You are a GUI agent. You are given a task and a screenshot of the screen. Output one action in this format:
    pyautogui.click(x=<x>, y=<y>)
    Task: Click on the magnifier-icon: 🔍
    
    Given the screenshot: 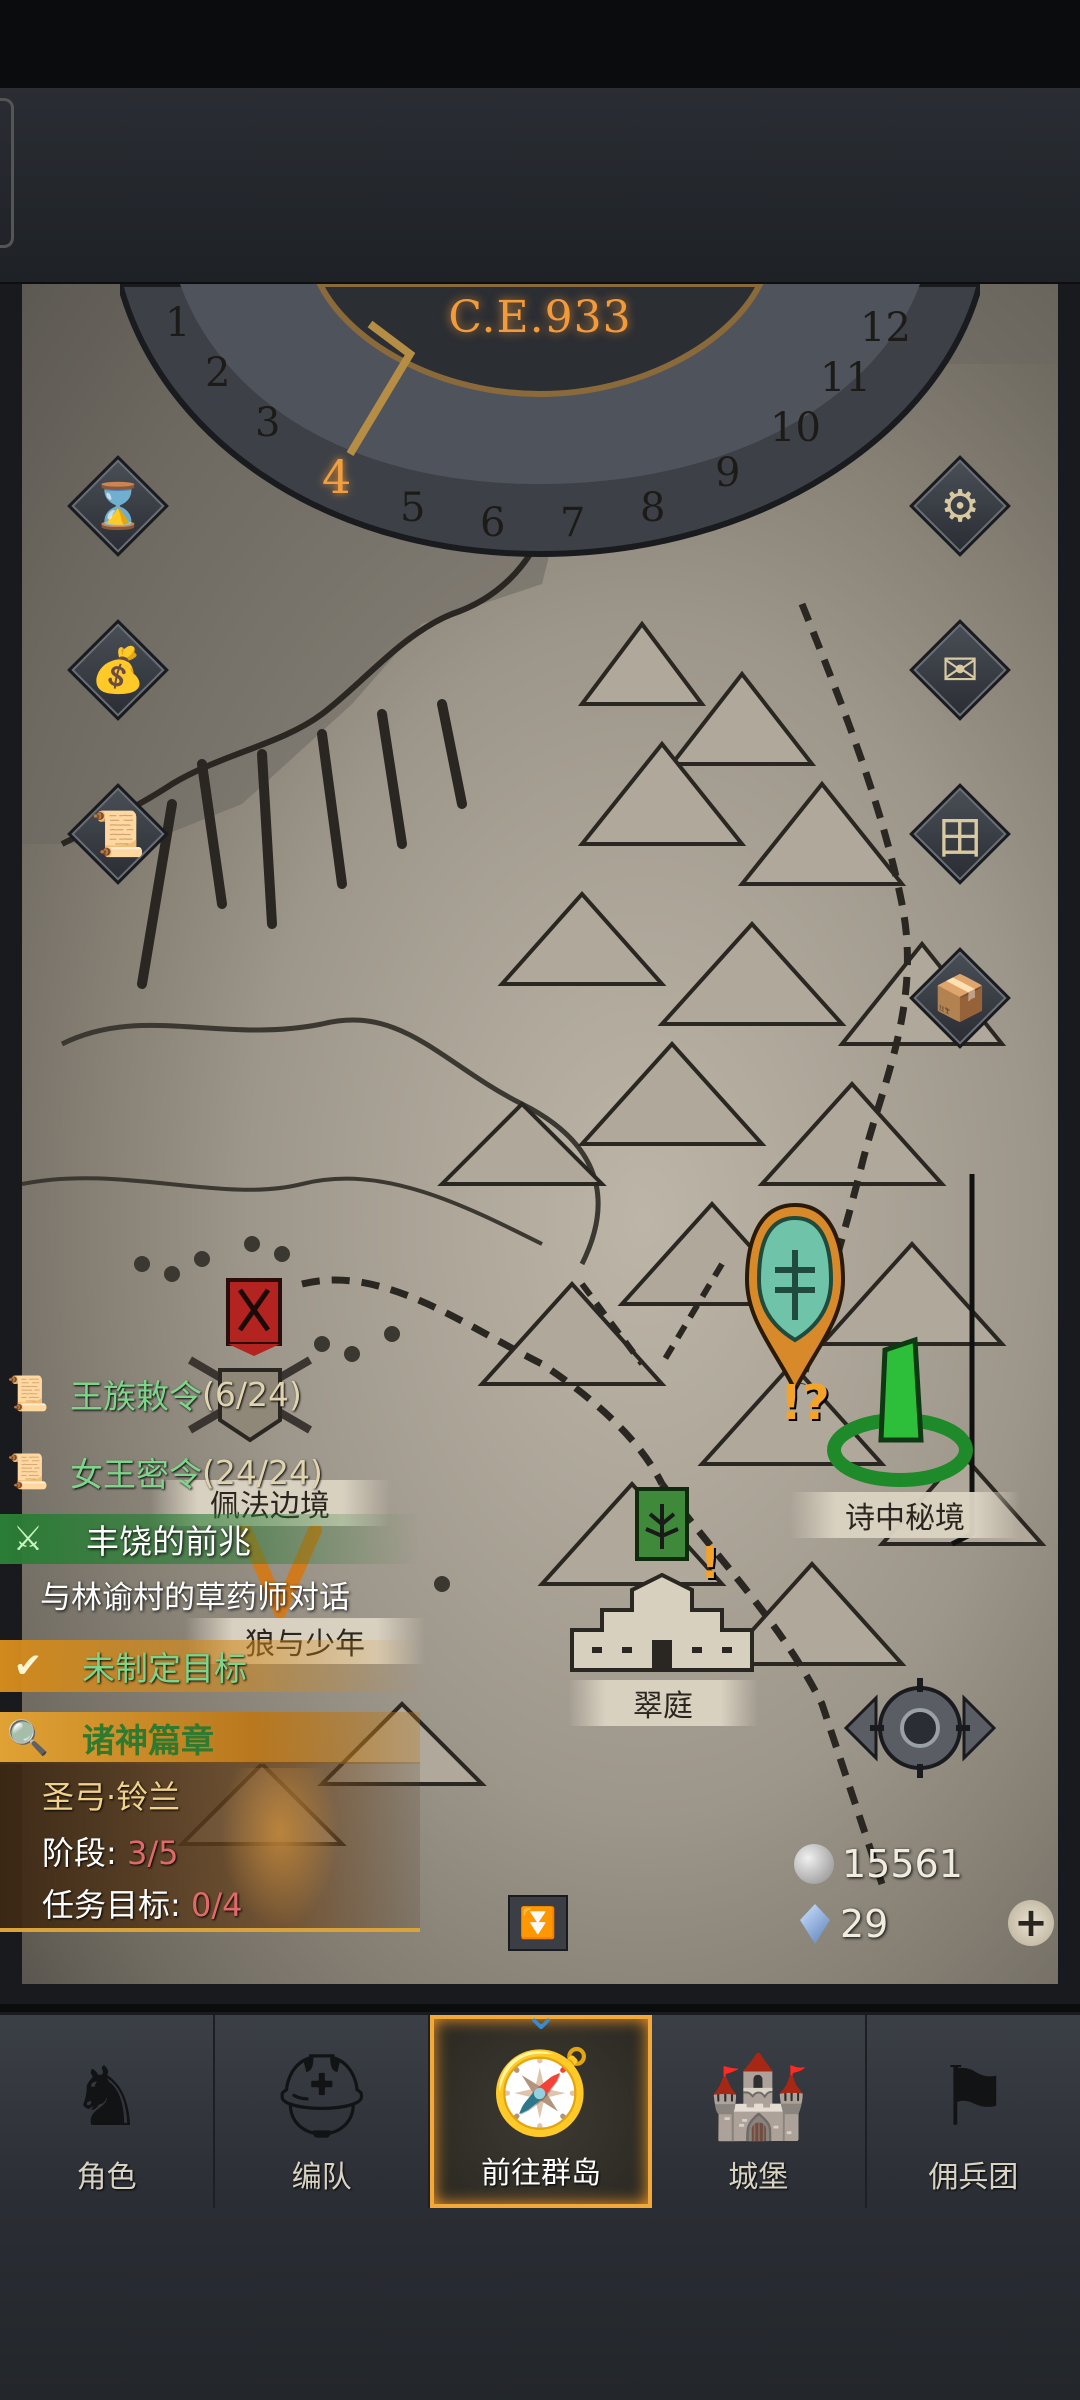 What is the action you would take?
    pyautogui.click(x=28, y=1738)
    